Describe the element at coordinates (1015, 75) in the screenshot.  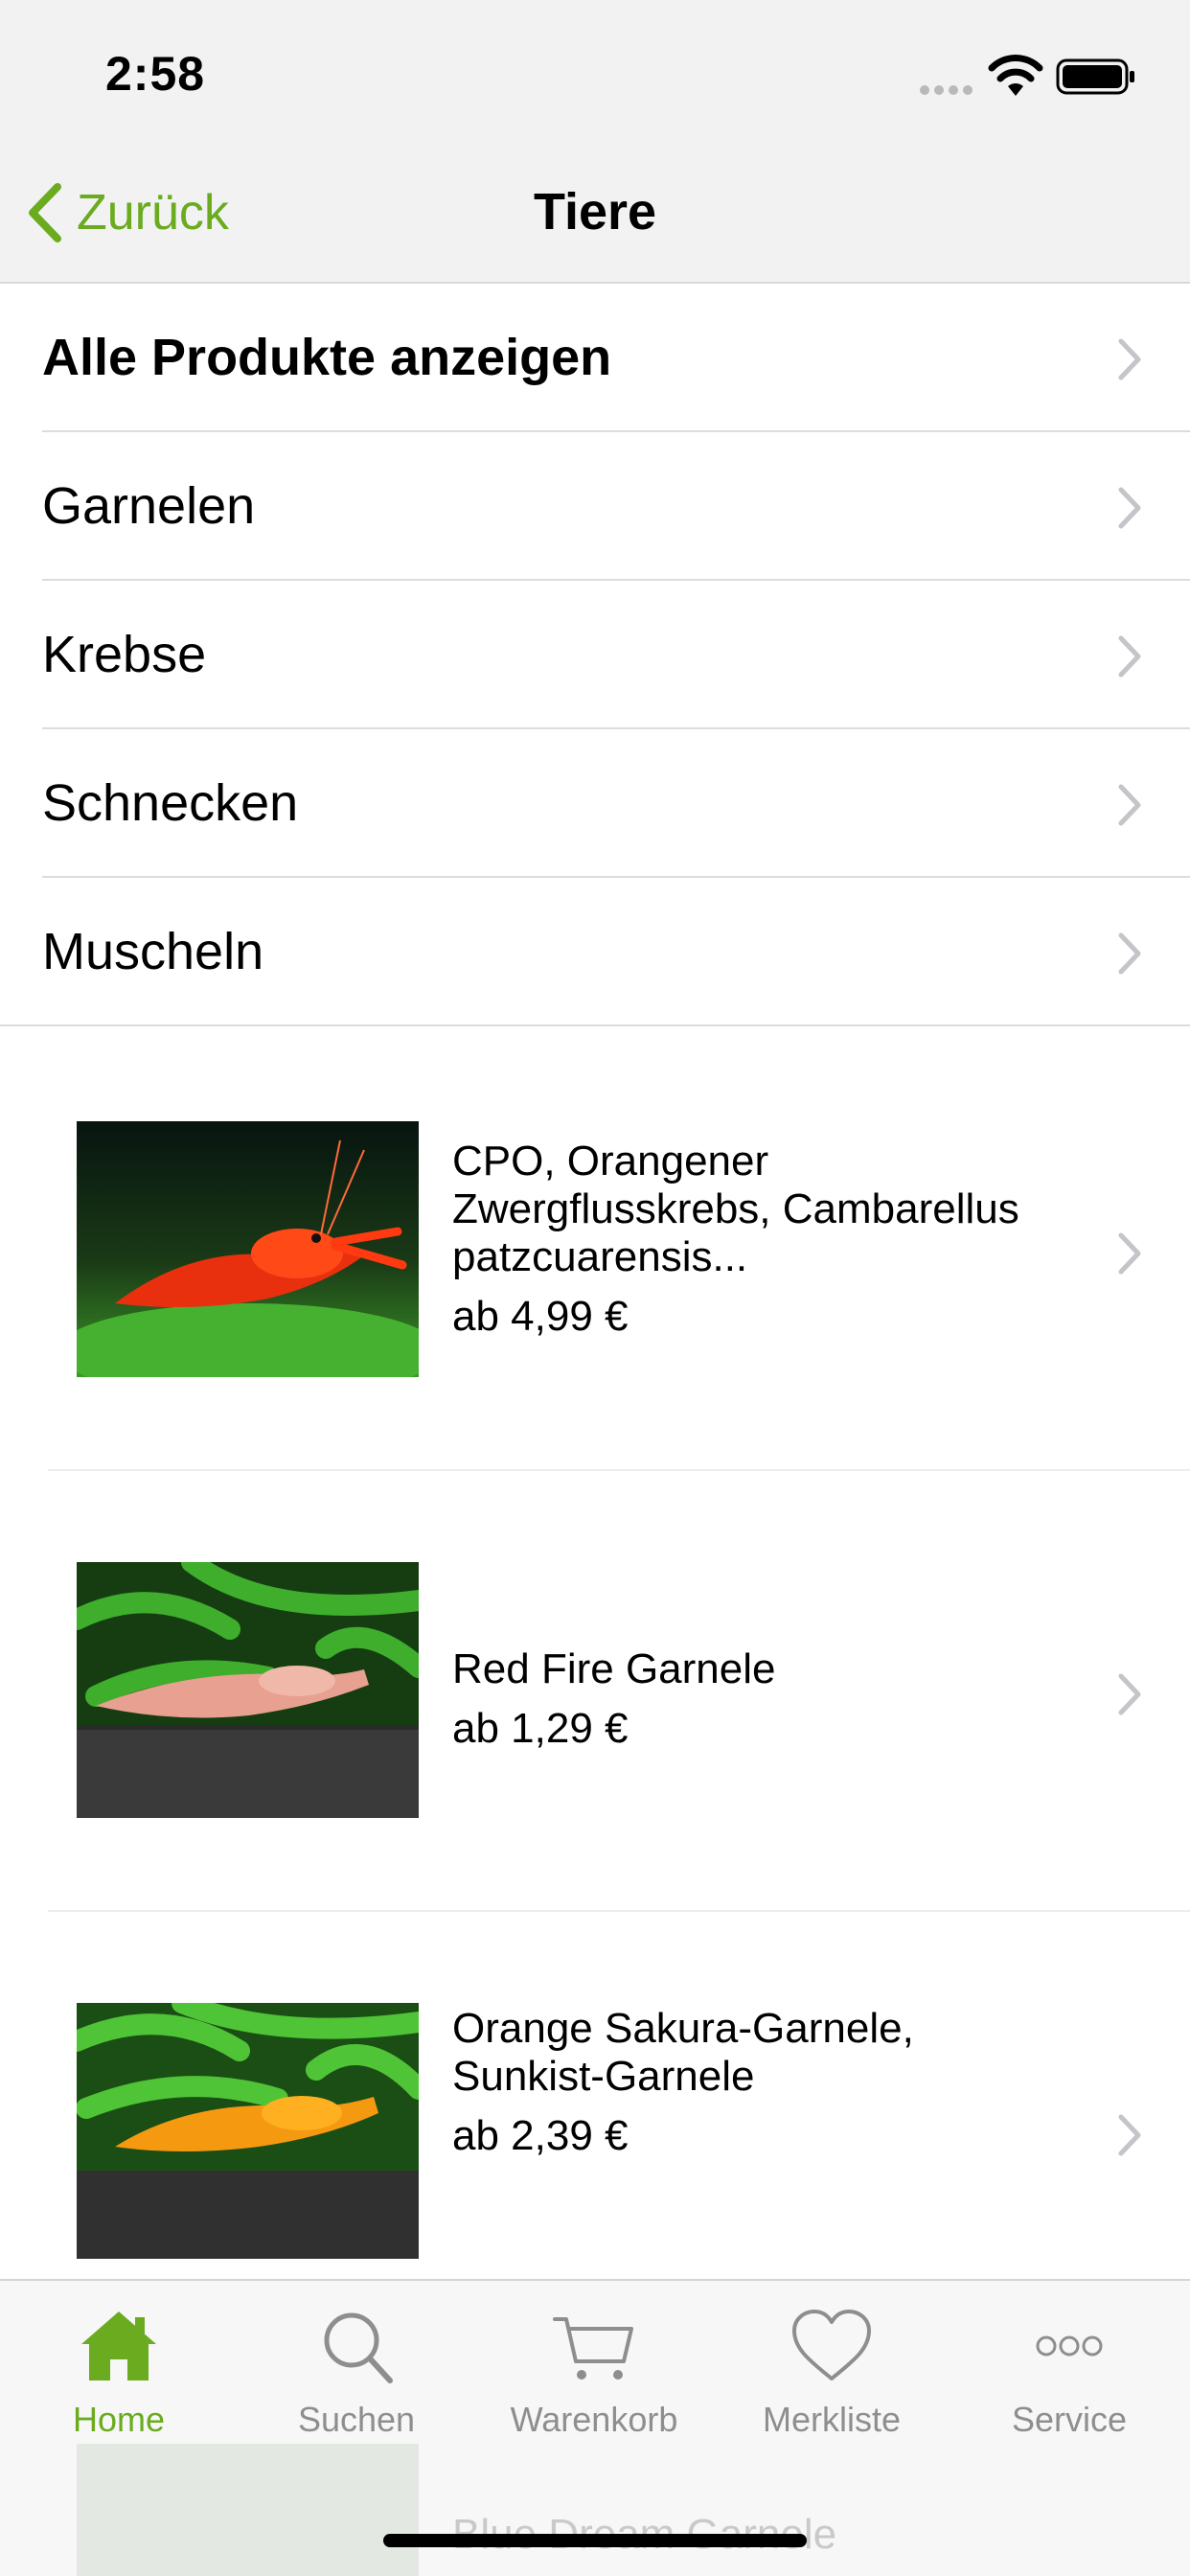
I see `wifi-icon` at that location.